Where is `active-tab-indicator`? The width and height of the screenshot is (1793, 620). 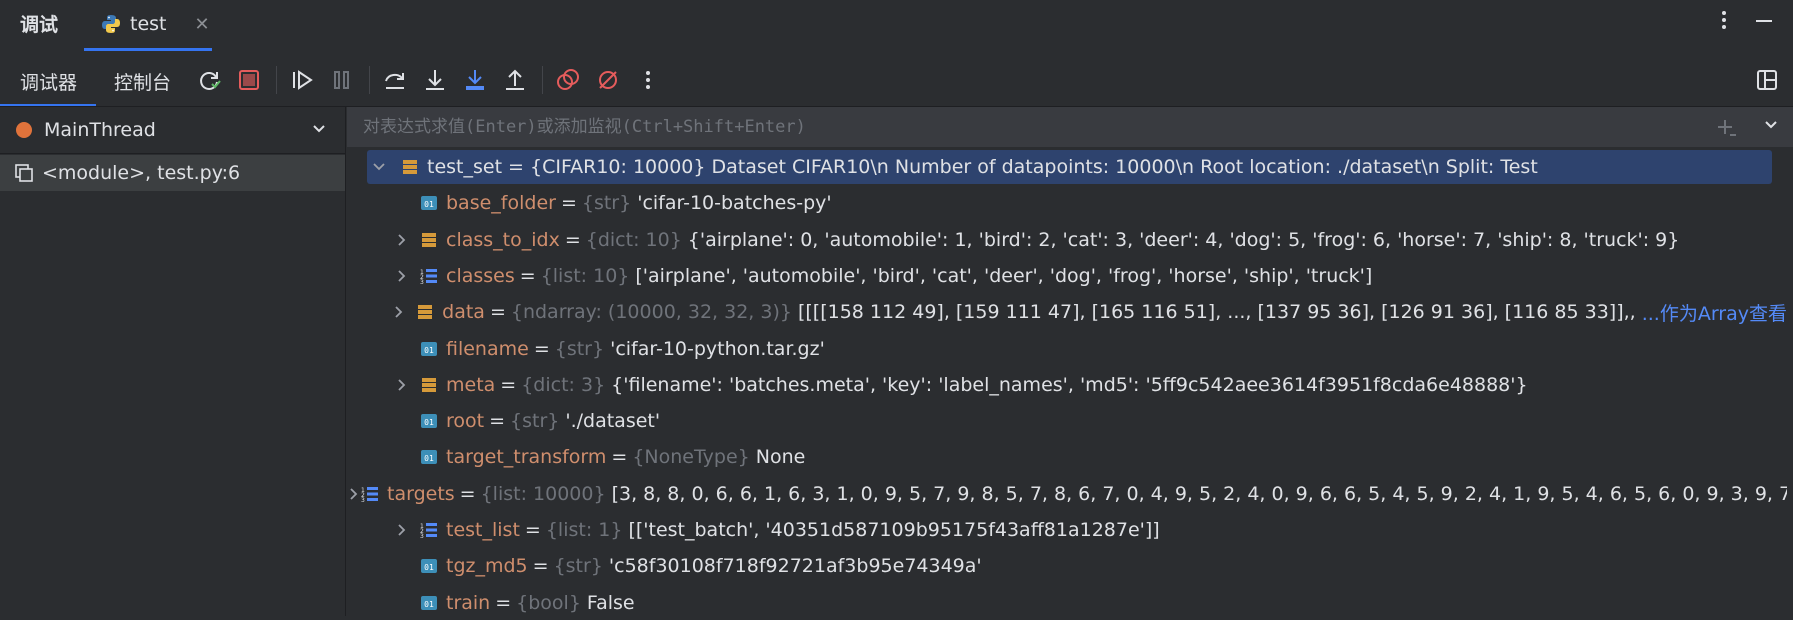 active-tab-indicator is located at coordinates (148, 49).